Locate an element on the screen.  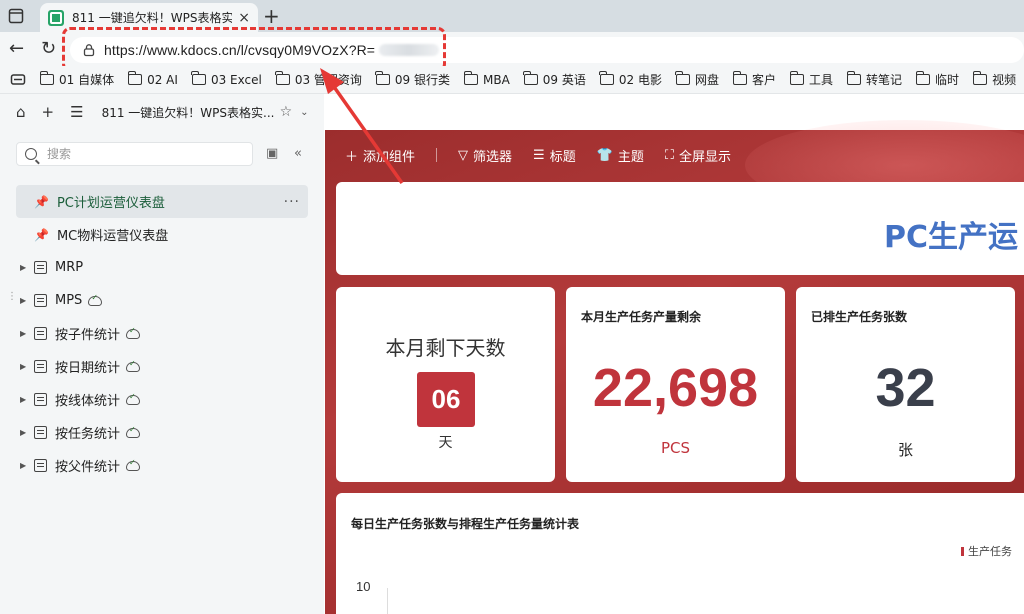
panel-toggle-icon: ▣ is located at coordinates (272, 153).